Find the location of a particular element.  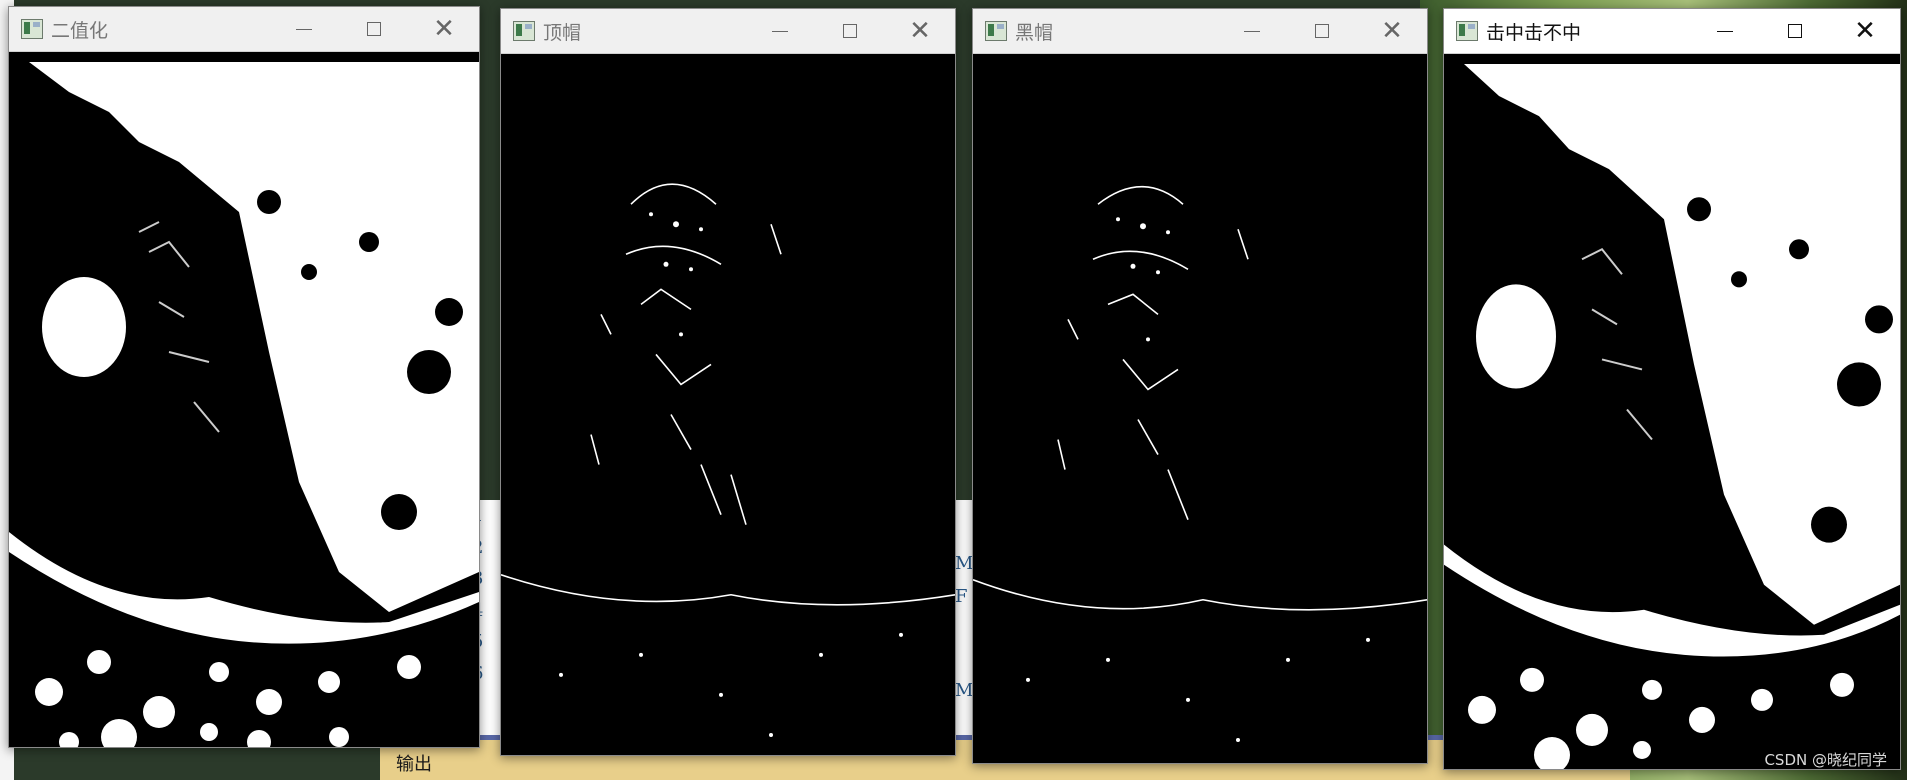

window-title: 二值化 is located at coordinates (80, 30).